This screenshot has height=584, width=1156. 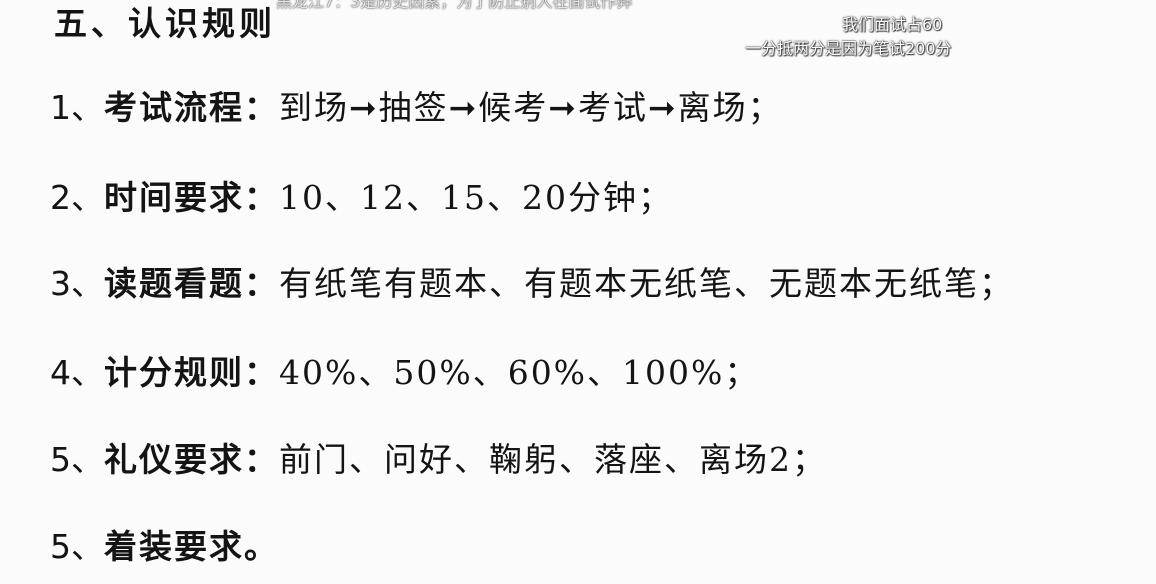 I want to click on rule-item-5: 5、礼仪要求：前门、问好、鞠躬、落座、离场2；, so click(x=438, y=460).